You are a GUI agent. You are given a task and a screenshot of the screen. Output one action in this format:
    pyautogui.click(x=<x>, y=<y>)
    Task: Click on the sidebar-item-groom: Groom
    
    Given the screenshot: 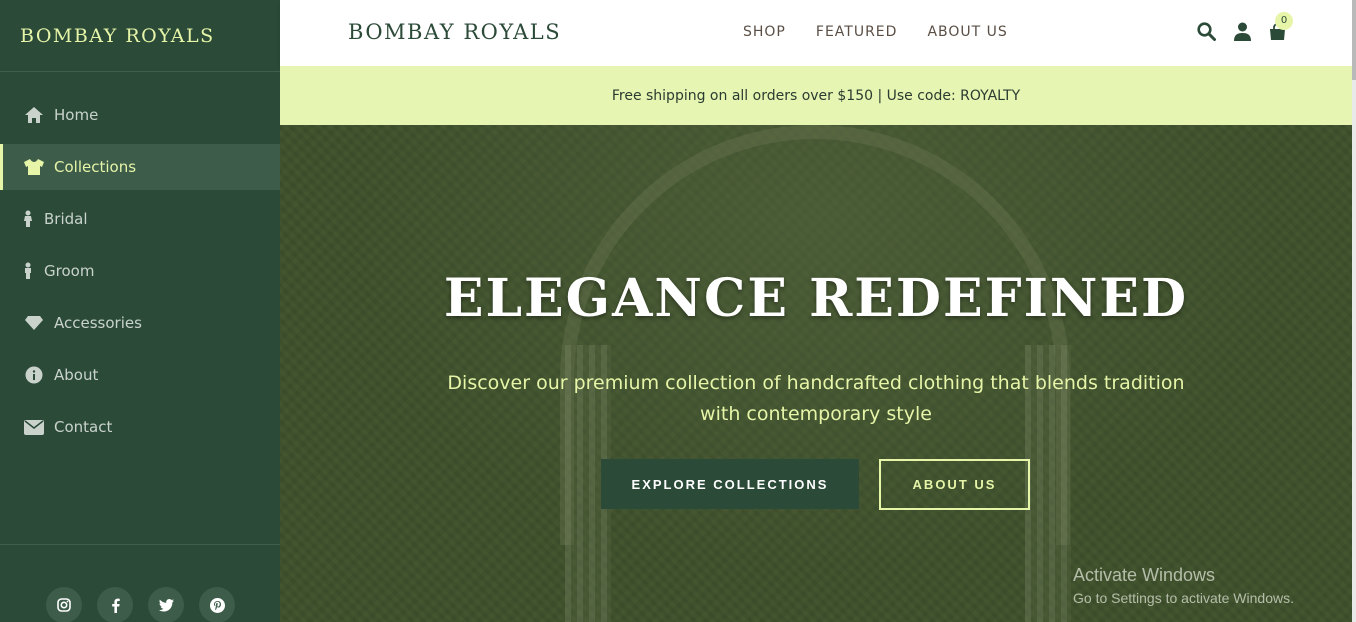 What is the action you would take?
    pyautogui.click(x=140, y=271)
    